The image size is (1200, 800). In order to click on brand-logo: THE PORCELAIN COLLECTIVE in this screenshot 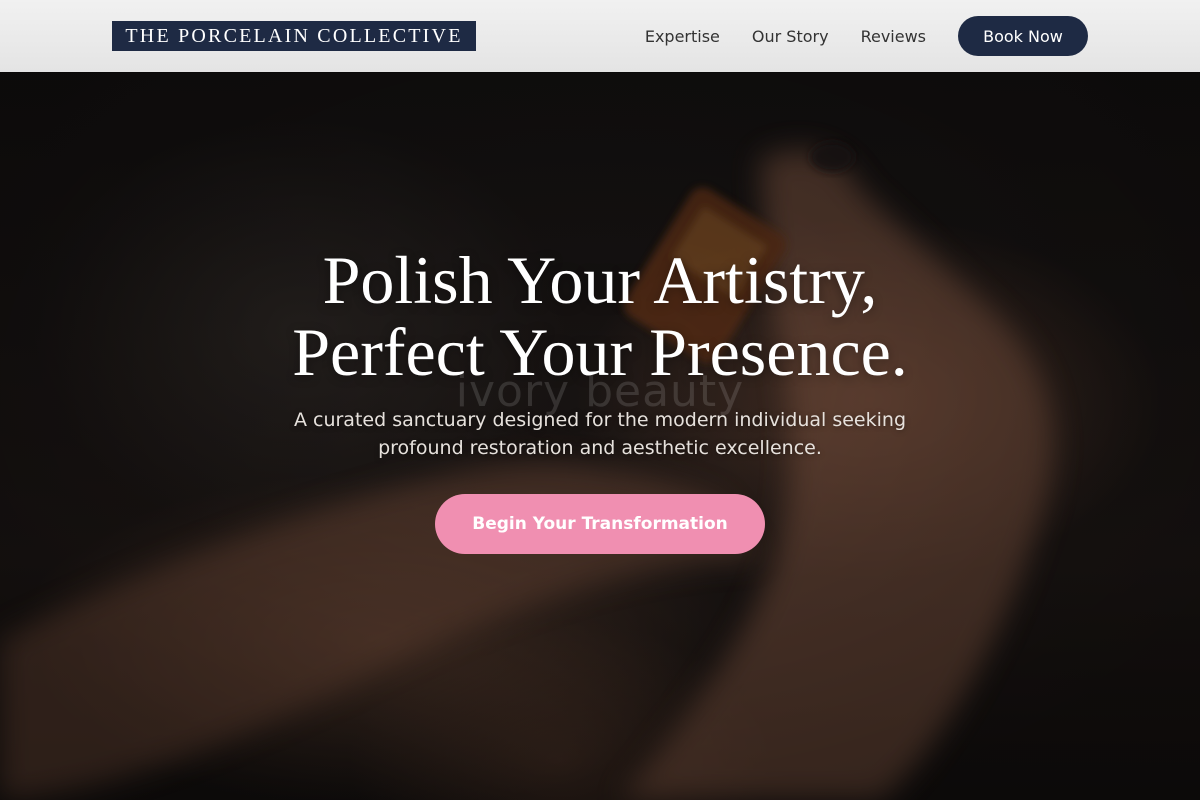, I will do `click(294, 36)`.